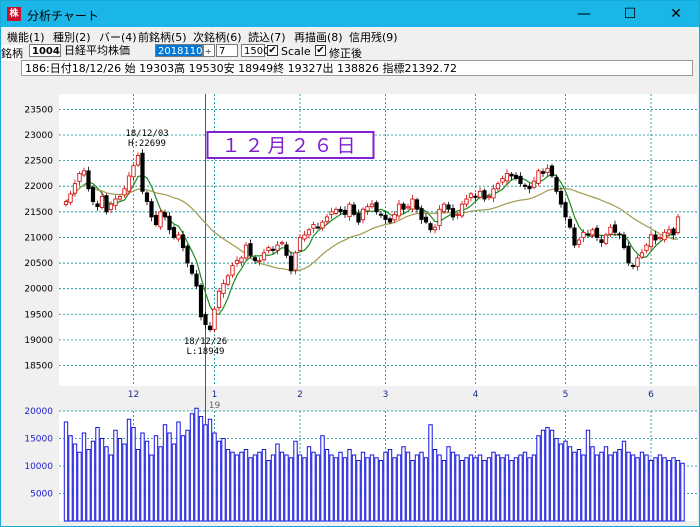 The image size is (700, 527). I want to click on period-input: 7, so click(227, 50).